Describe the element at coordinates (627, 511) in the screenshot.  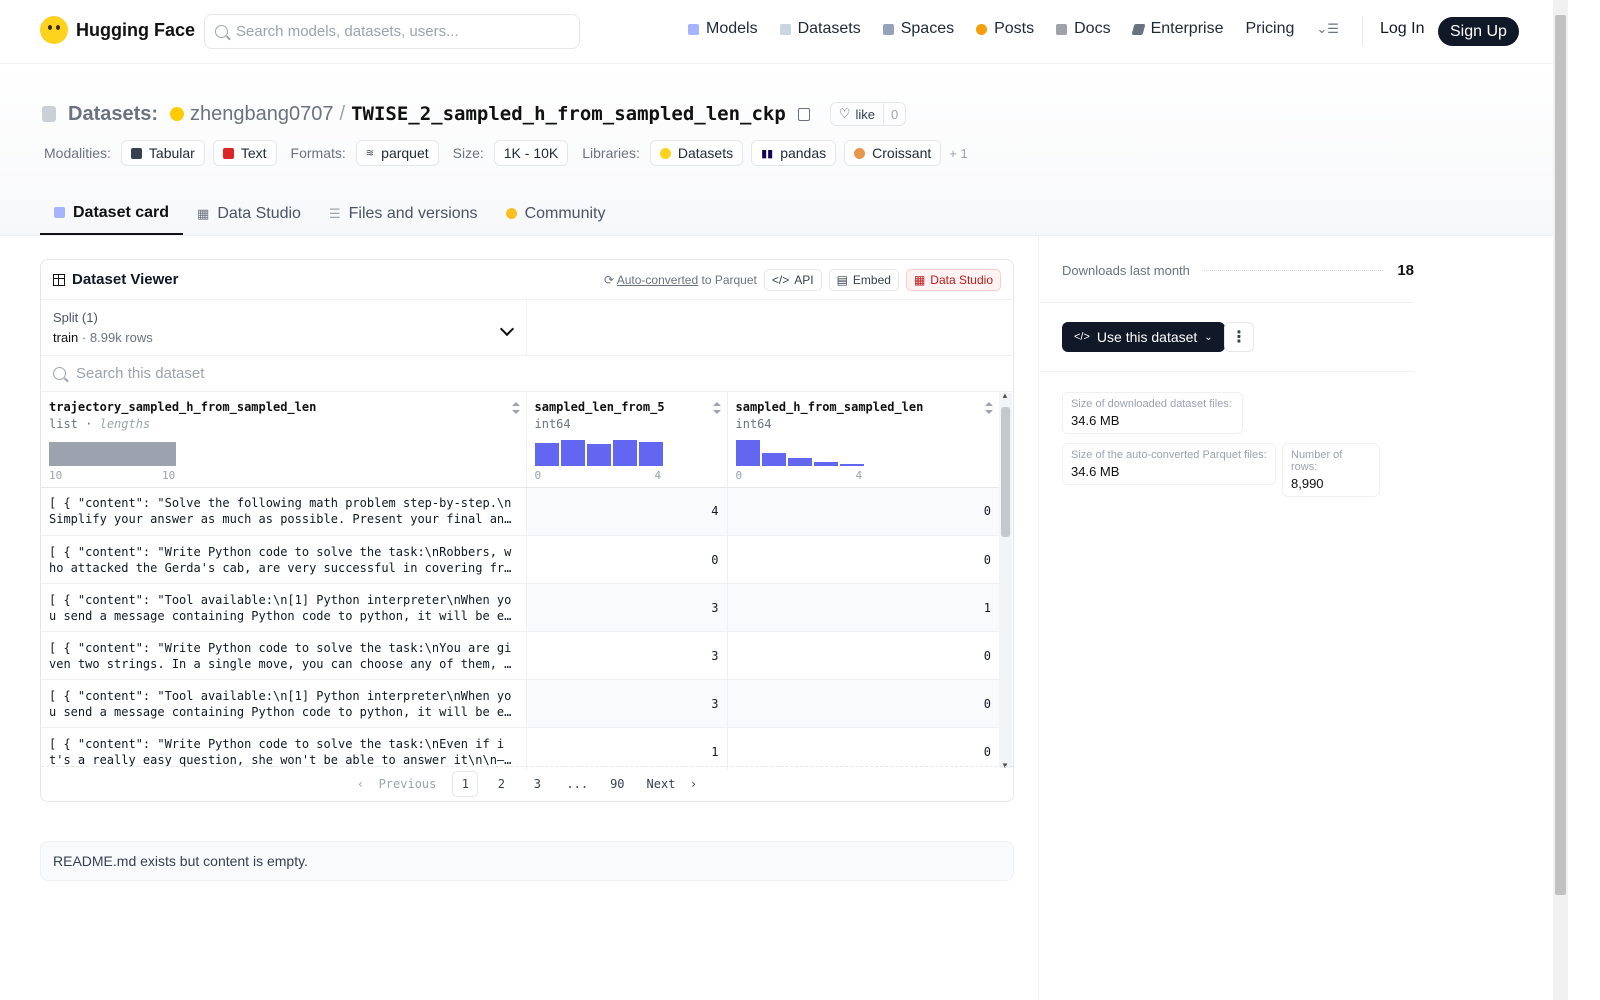
I see `cell-sampled-len: 4` at that location.